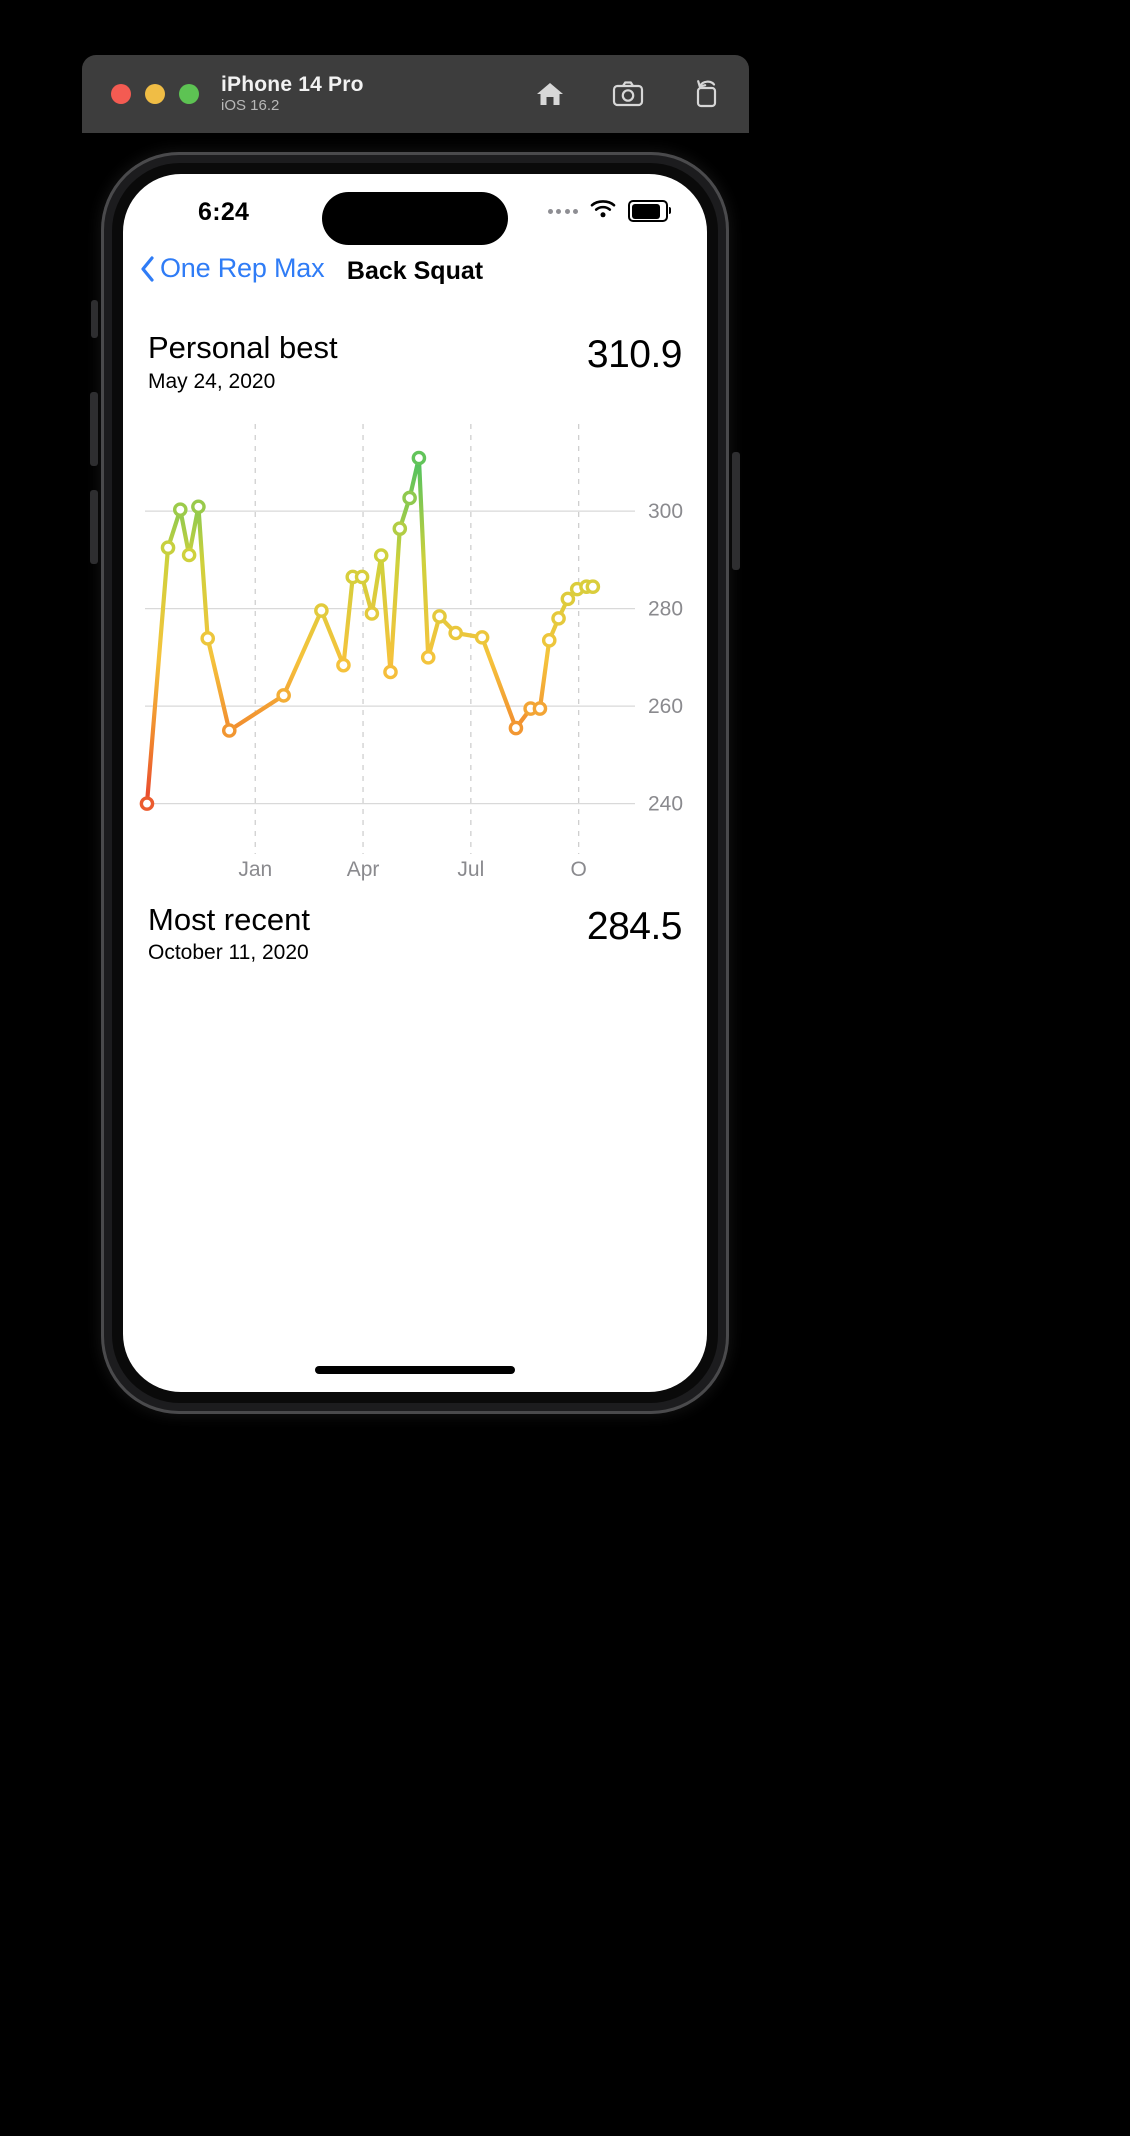 This screenshot has height=2136, width=1130. What do you see at coordinates (415, 218) in the screenshot?
I see `dynamic-island` at bounding box center [415, 218].